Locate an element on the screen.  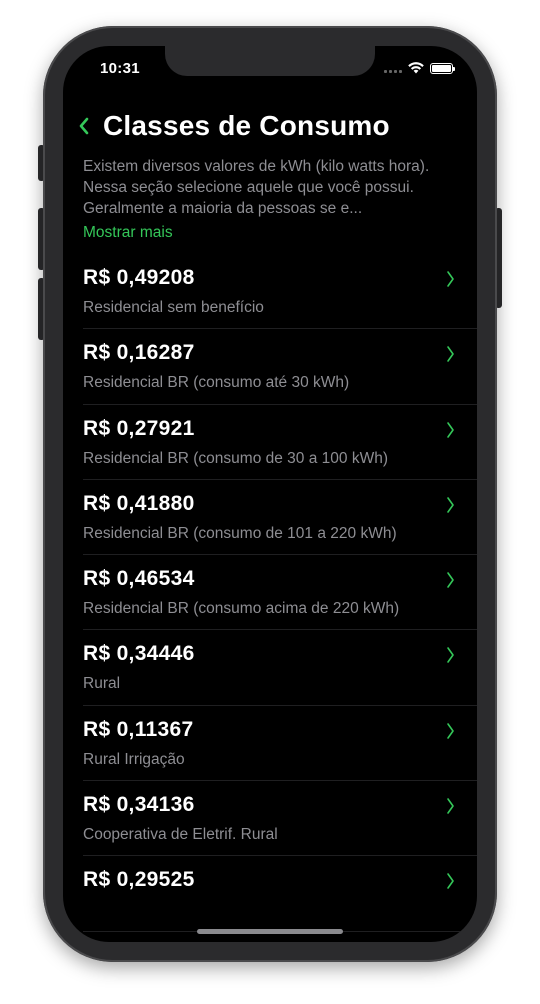
navigation-bar: Classes de Consumo is located at coordinates (233, 126).